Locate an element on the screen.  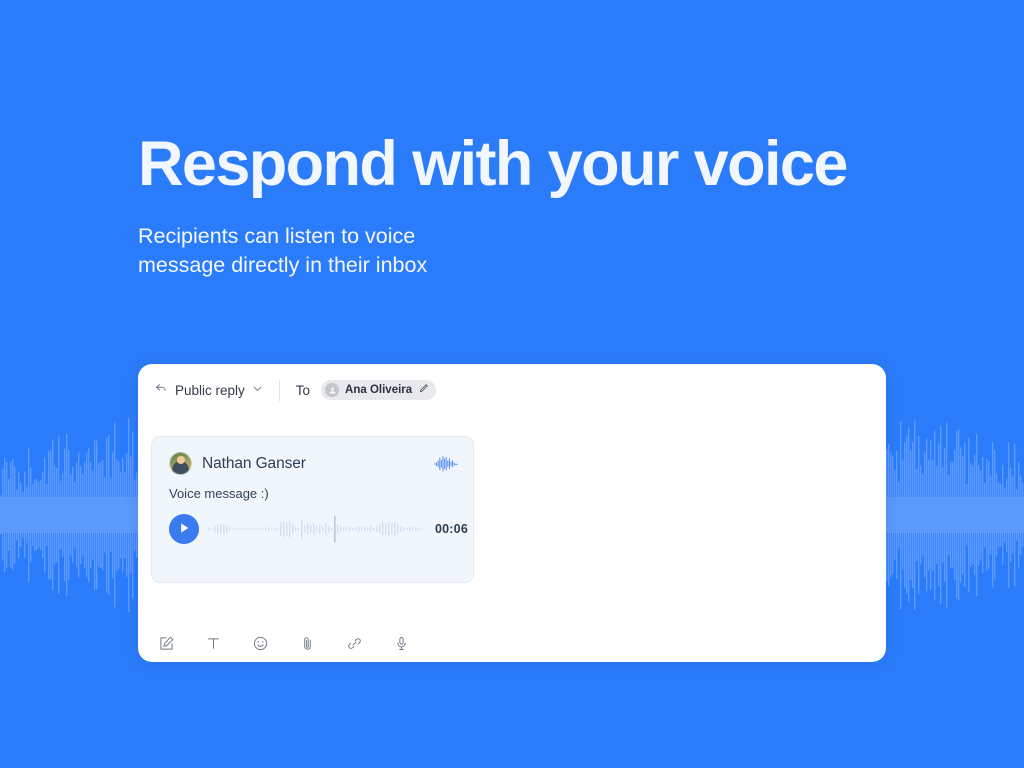
to-label: To is located at coordinates (303, 390).